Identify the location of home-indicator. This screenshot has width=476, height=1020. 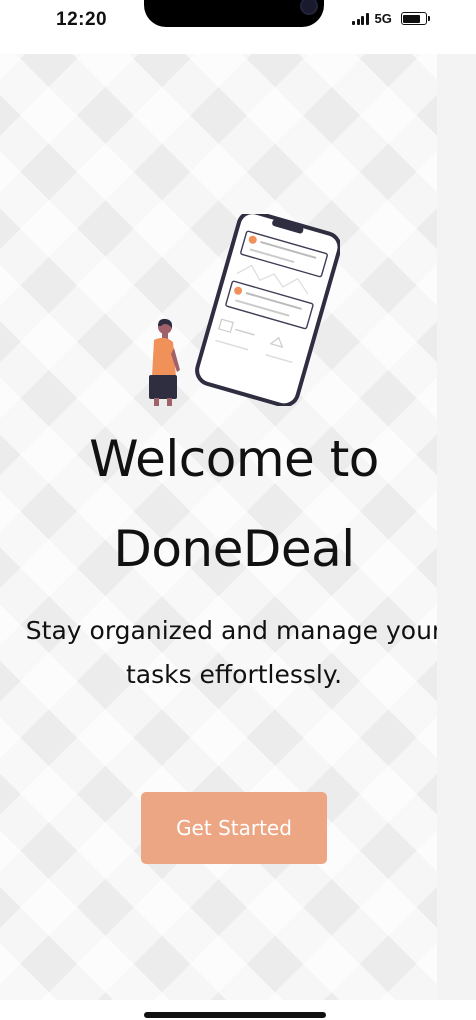
(235, 1015).